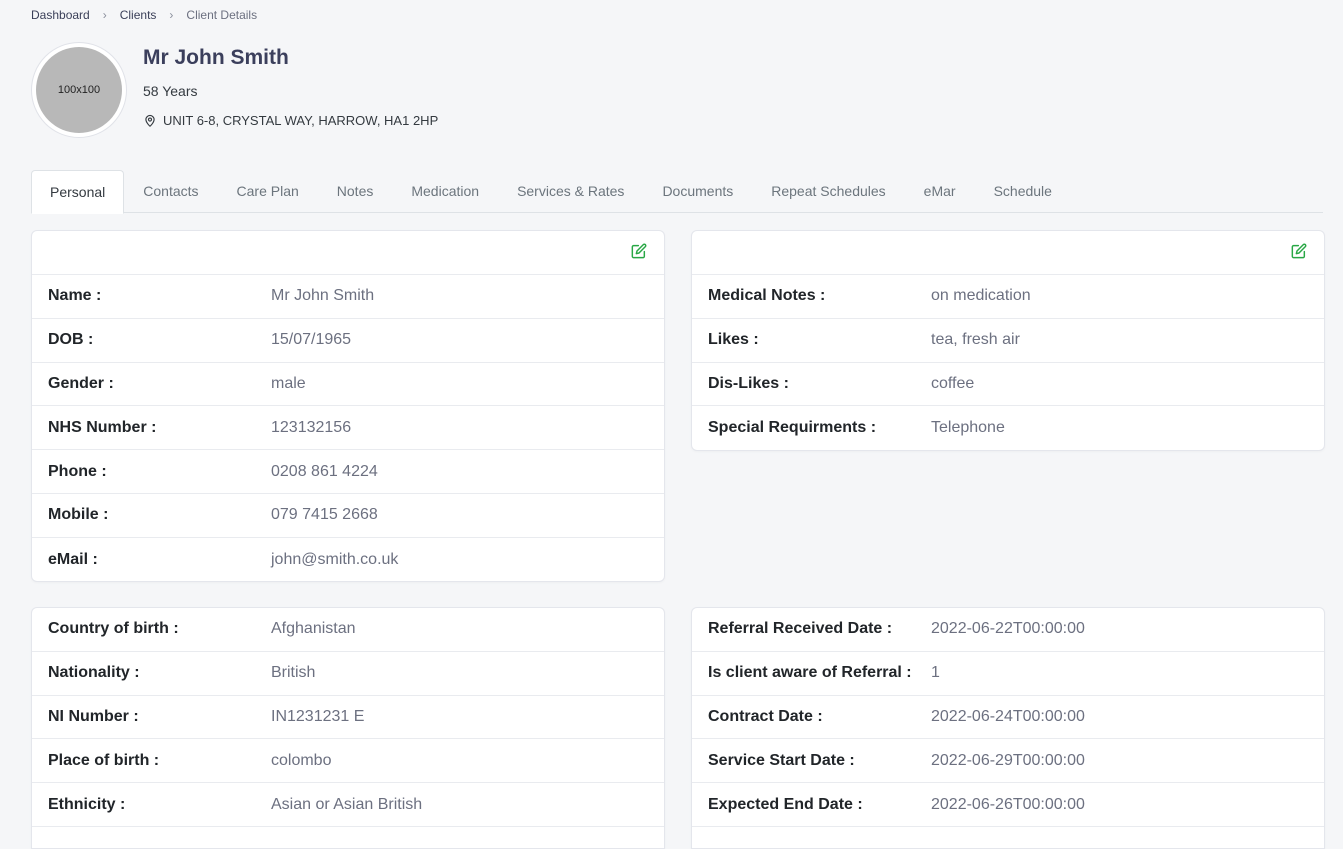 Image resolution: width=1343 pixels, height=849 pixels. Describe the element at coordinates (170, 191) in the screenshot. I see `tab-contacts: Contacts` at that location.